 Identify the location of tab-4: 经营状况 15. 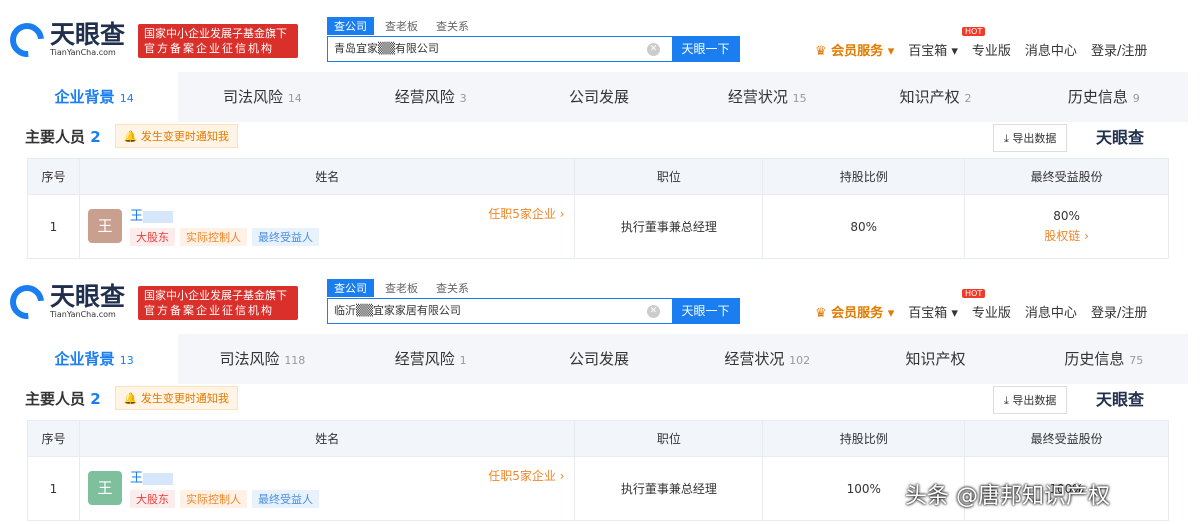
(767, 97).